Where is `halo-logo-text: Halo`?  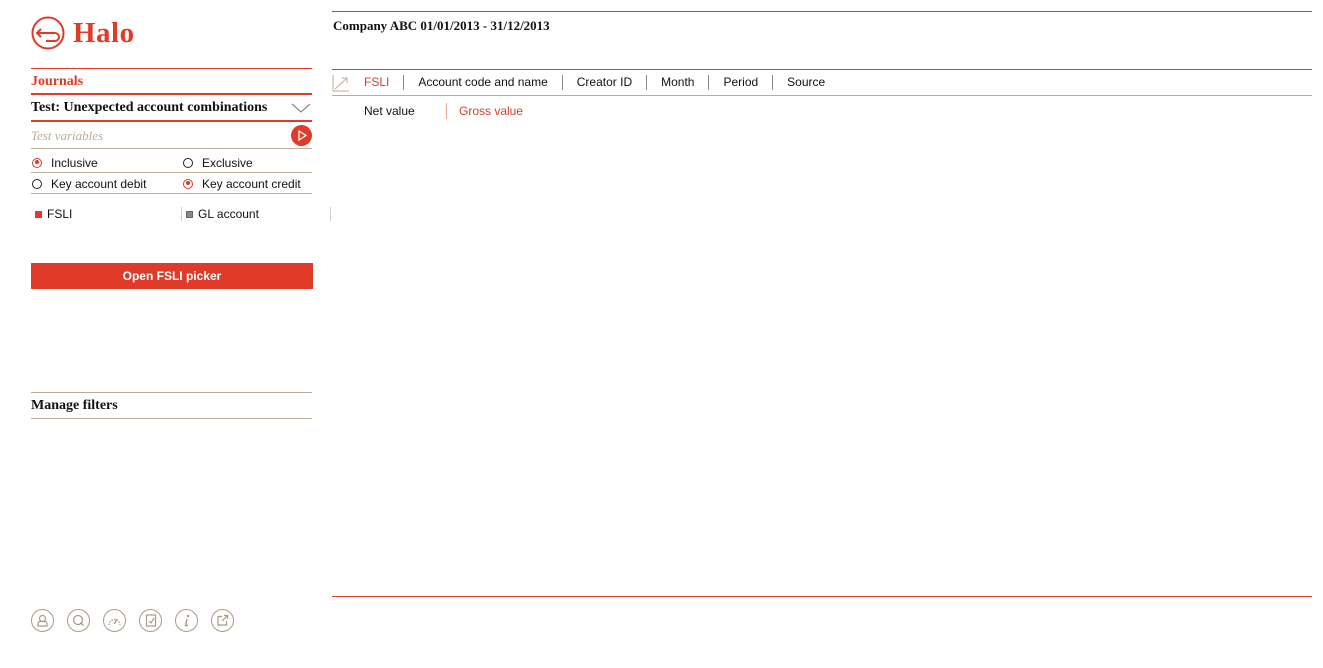
halo-logo-text: Halo is located at coordinates (104, 32).